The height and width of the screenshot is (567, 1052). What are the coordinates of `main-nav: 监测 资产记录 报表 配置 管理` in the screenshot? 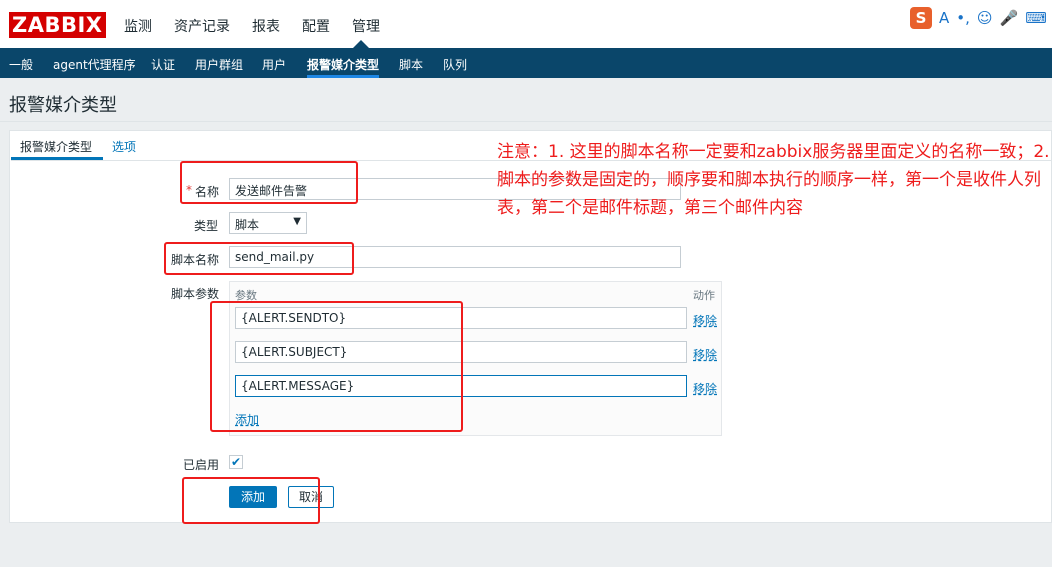 It's located at (263, 26).